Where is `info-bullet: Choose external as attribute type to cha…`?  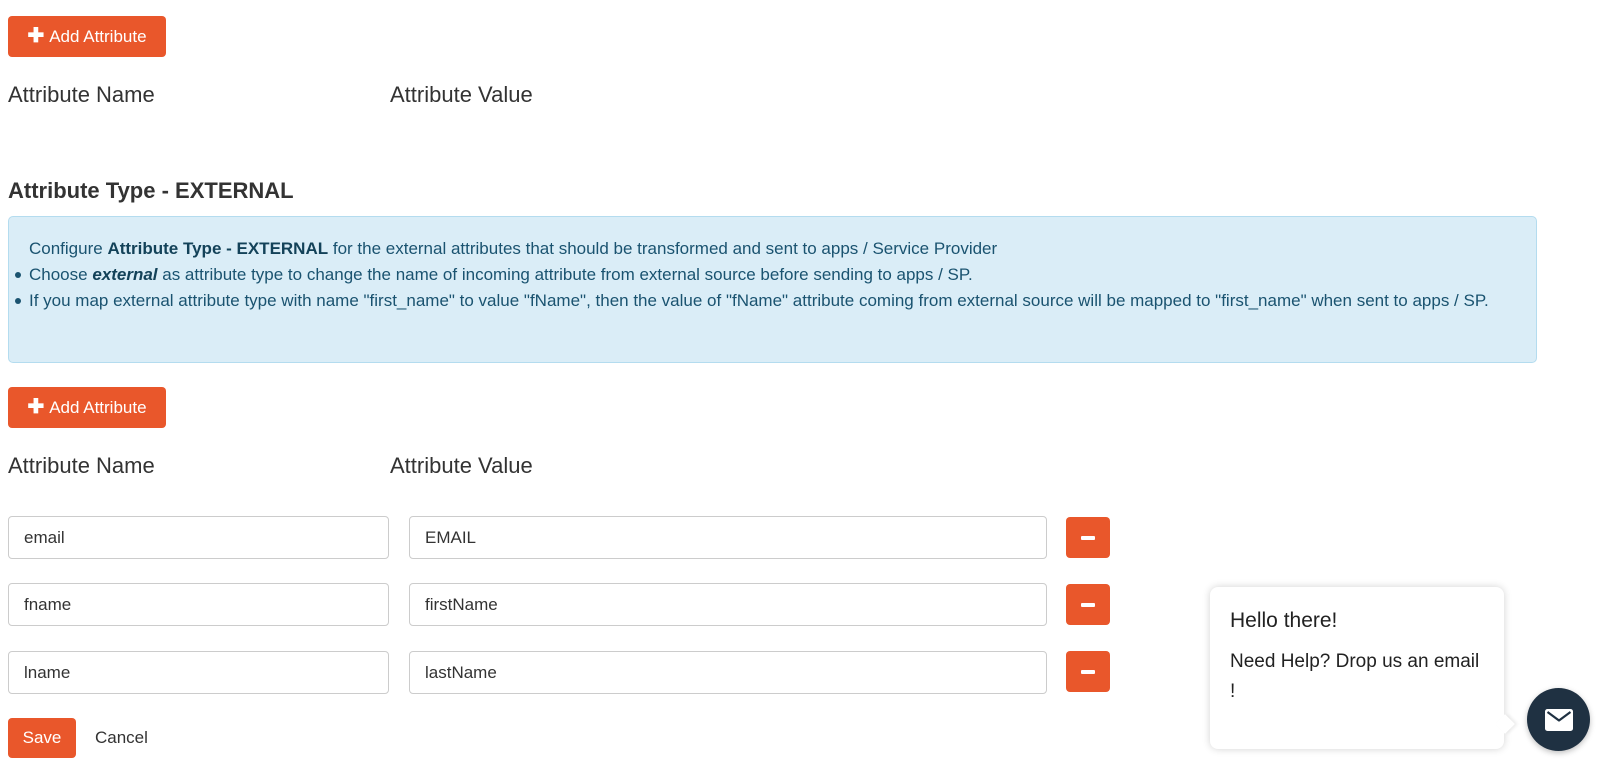 info-bullet: Choose external as attribute type to cha… is located at coordinates (765, 275).